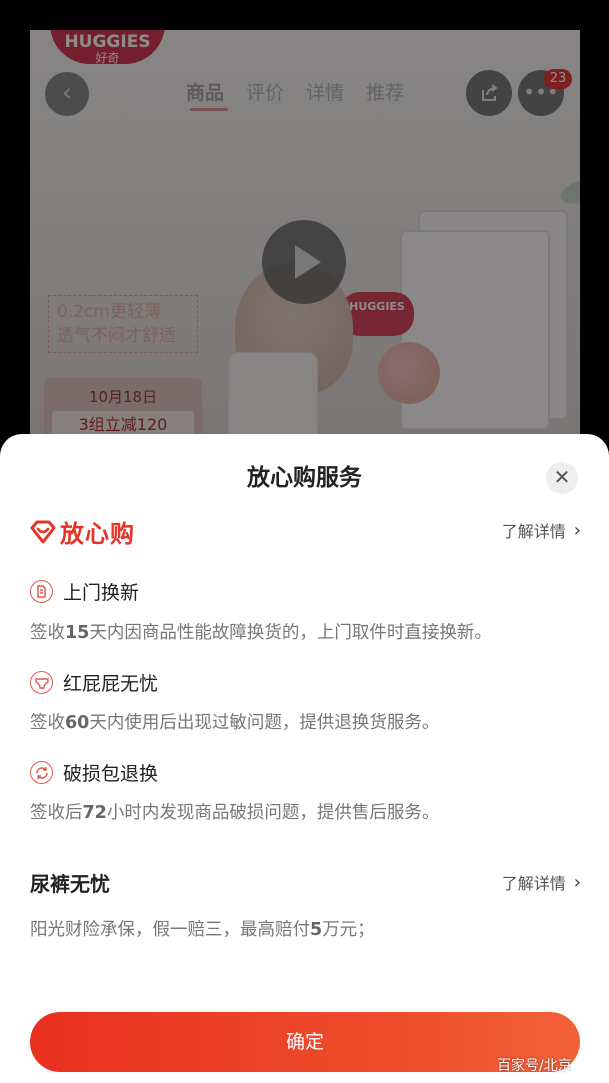 This screenshot has width=609, height=1083. What do you see at coordinates (111, 684) in the screenshot?
I see `service-title: 红屁屁无忧` at bounding box center [111, 684].